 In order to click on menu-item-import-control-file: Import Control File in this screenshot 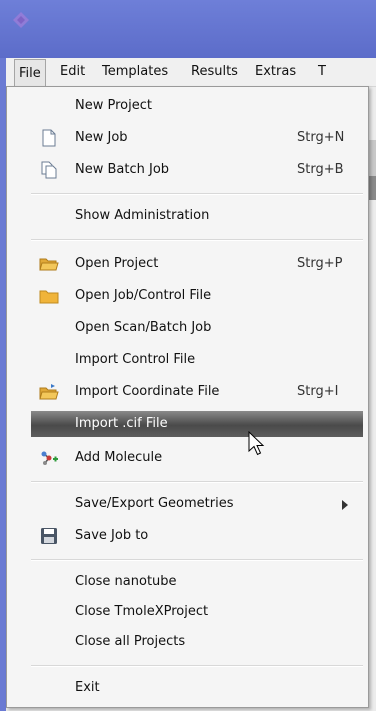, I will do `click(187, 360)`.